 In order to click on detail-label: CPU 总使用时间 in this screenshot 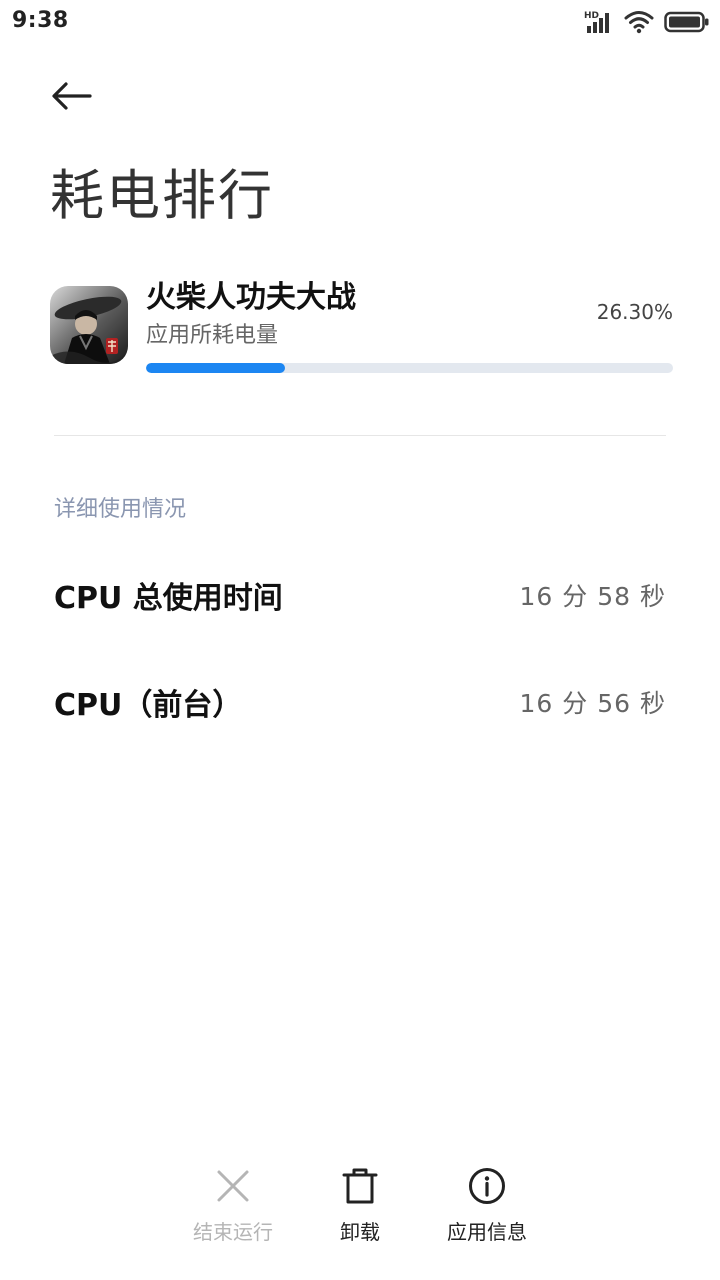, I will do `click(168, 598)`.